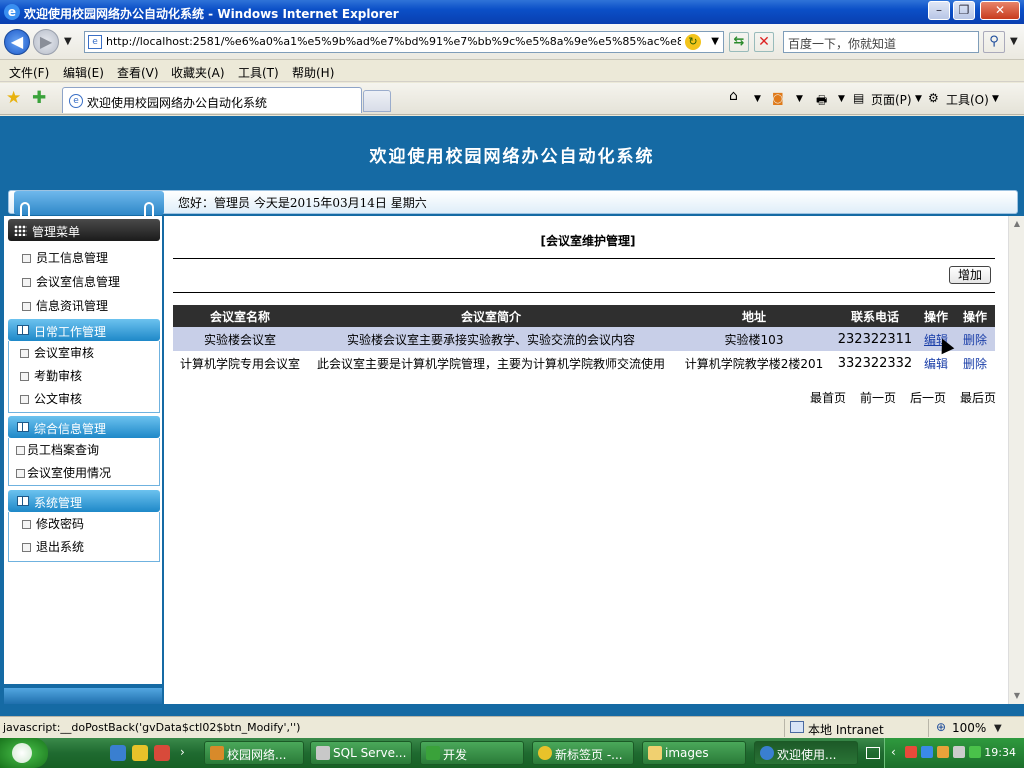 This screenshot has height=768, width=1024. I want to click on sidebar-top-tab, so click(89, 203).